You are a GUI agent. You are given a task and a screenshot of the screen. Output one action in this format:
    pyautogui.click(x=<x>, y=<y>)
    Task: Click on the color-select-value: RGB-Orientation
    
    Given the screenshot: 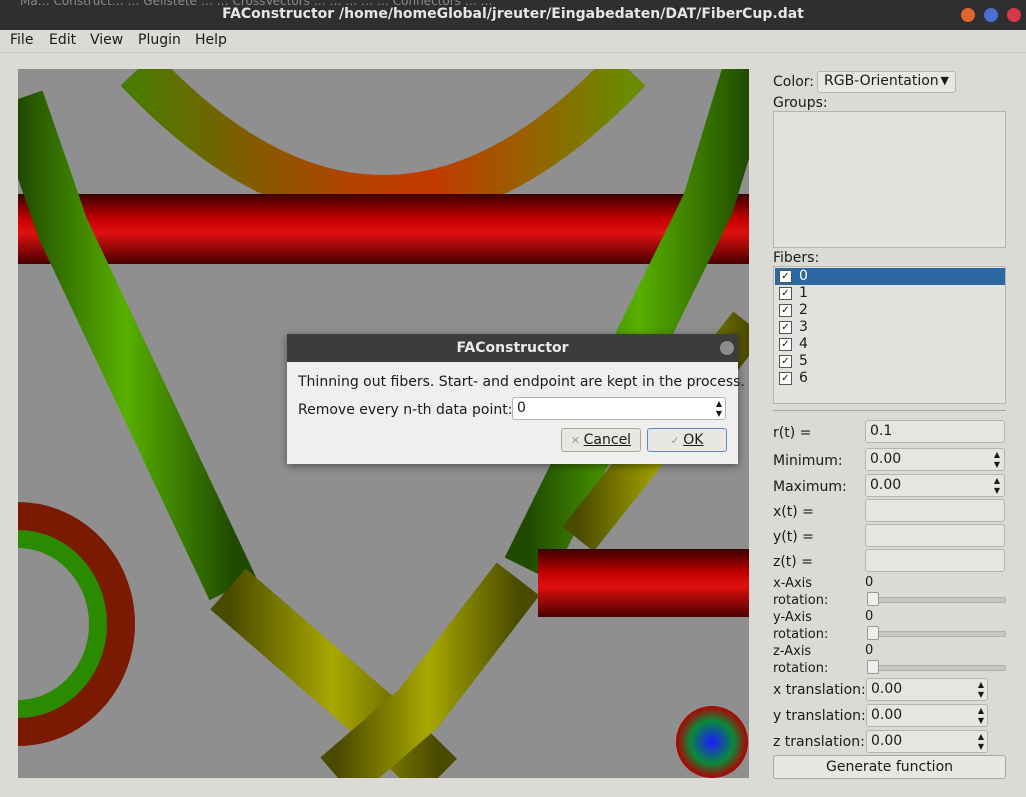 What is the action you would take?
    pyautogui.click(x=881, y=81)
    